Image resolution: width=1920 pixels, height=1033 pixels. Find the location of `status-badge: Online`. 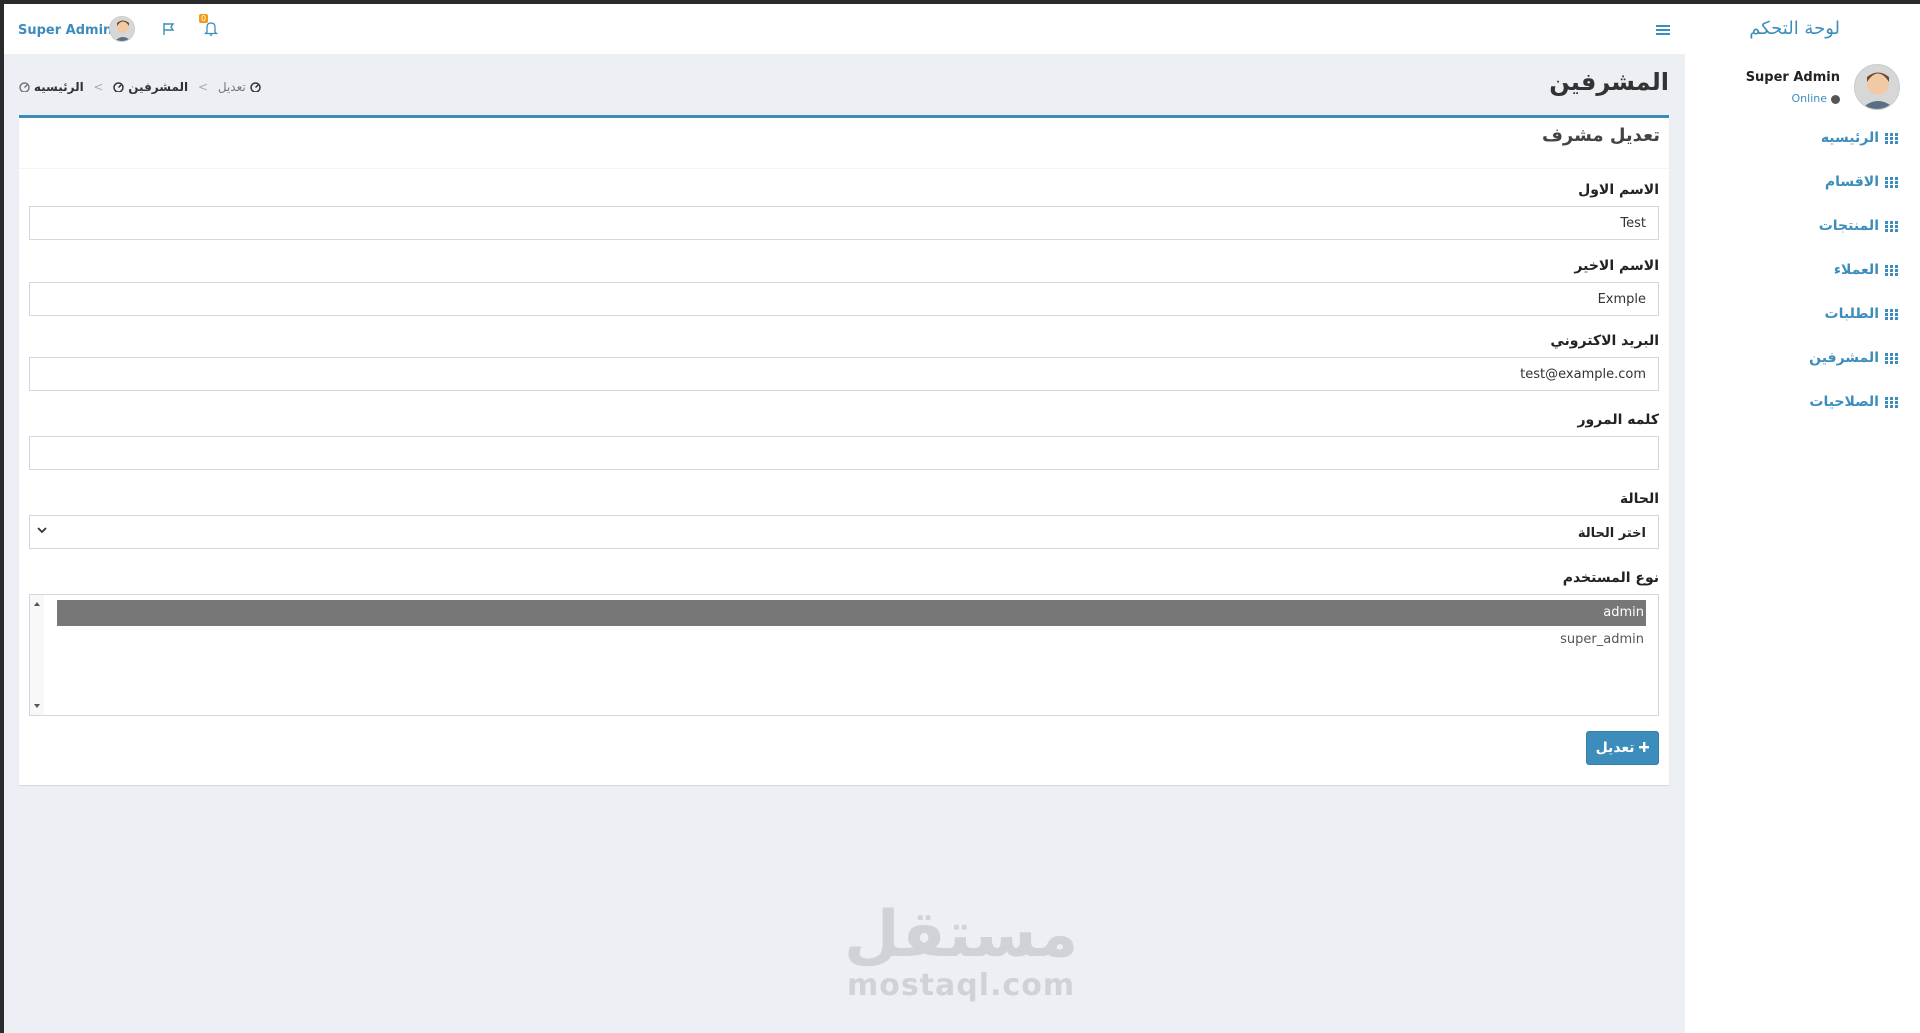

status-badge: Online is located at coordinates (1816, 98).